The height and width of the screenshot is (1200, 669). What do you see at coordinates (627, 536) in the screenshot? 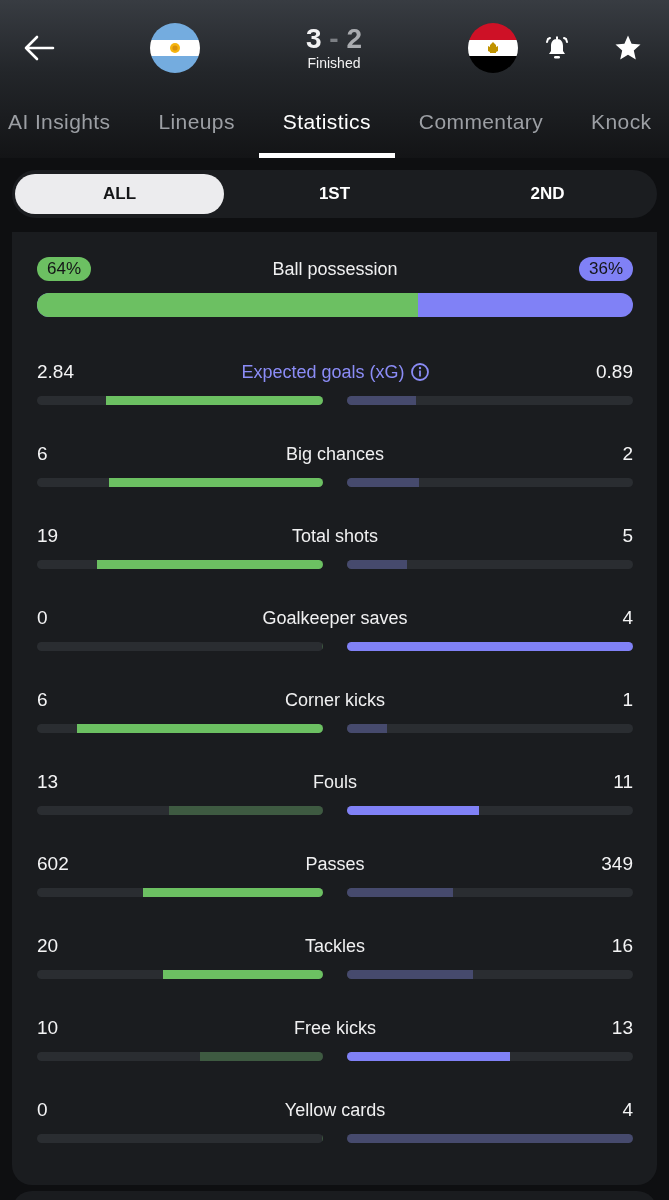
I see `away-stat-value: 5` at bounding box center [627, 536].